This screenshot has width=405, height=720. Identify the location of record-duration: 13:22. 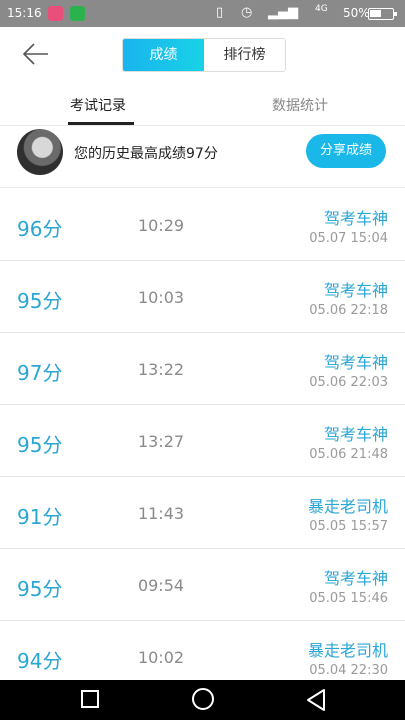
(161, 369).